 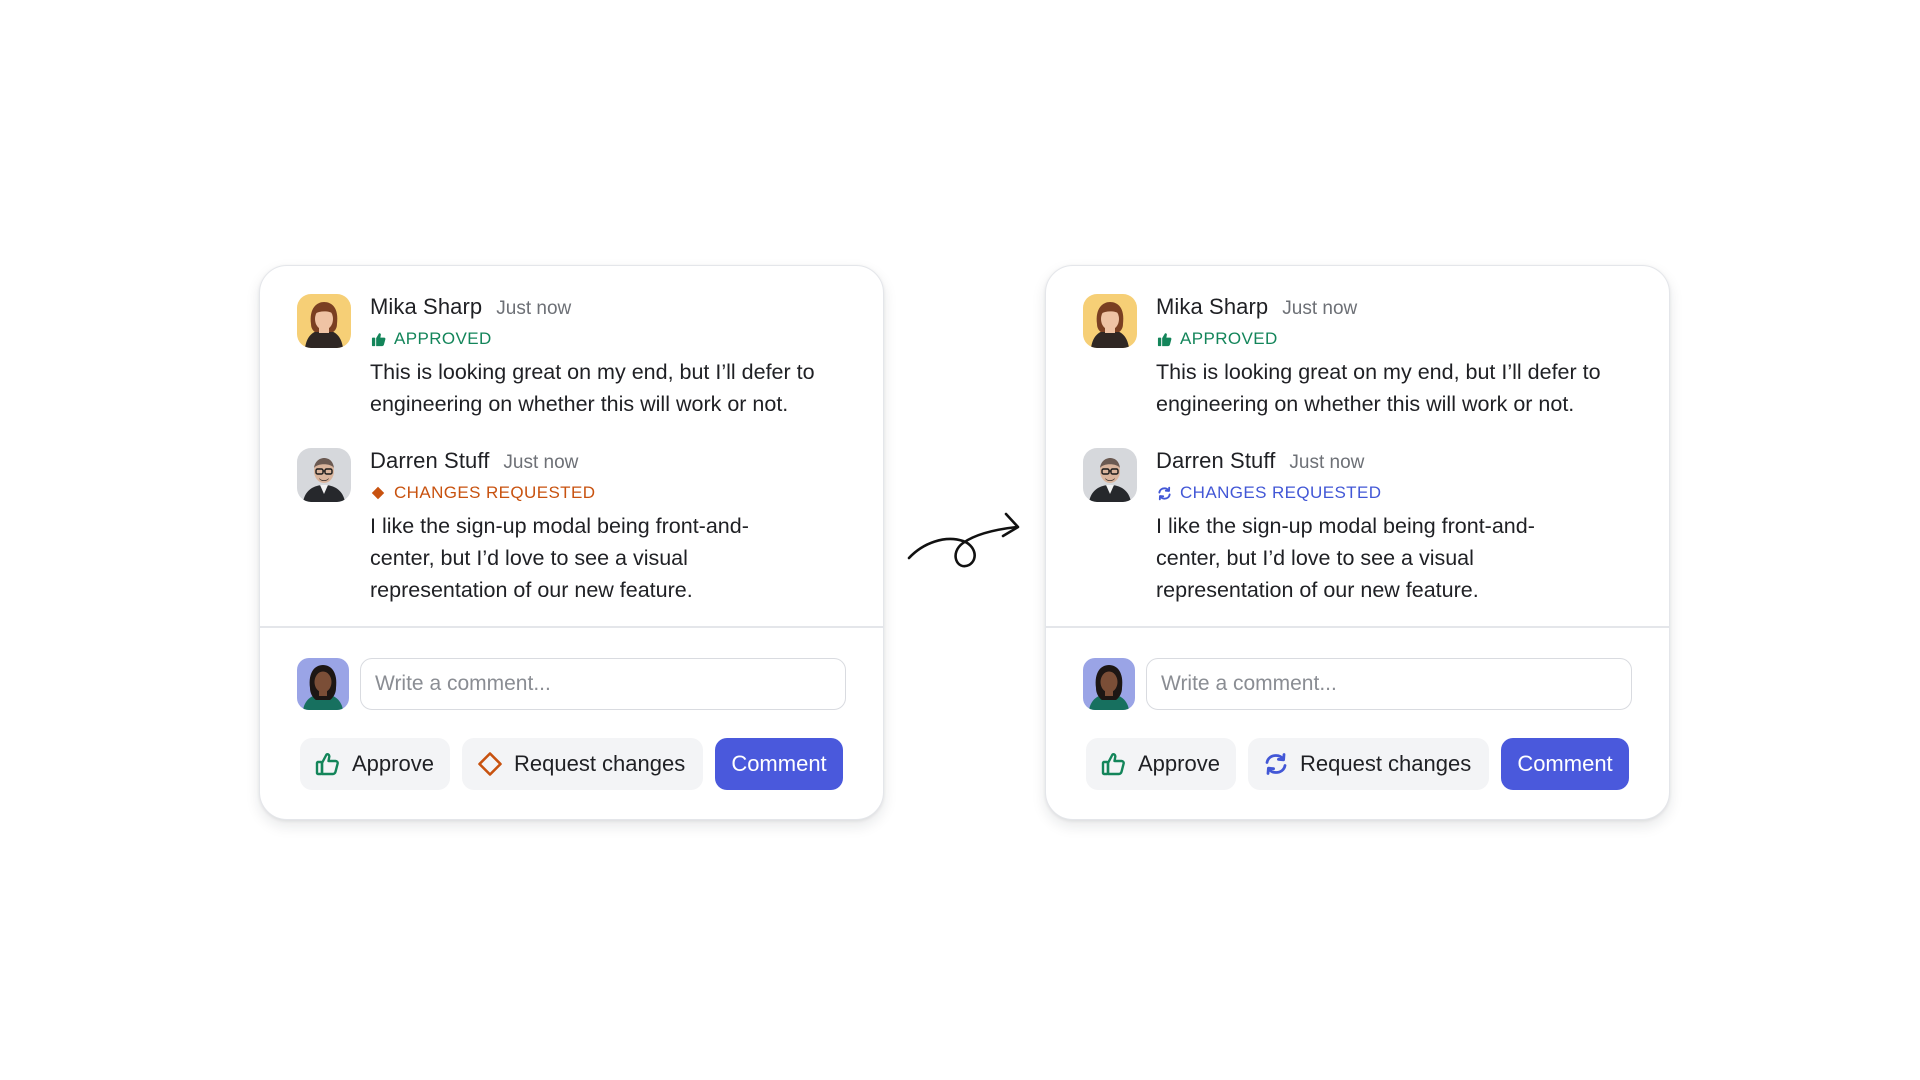 What do you see at coordinates (965, 542) in the screenshot?
I see `transition-arrow-icon` at bounding box center [965, 542].